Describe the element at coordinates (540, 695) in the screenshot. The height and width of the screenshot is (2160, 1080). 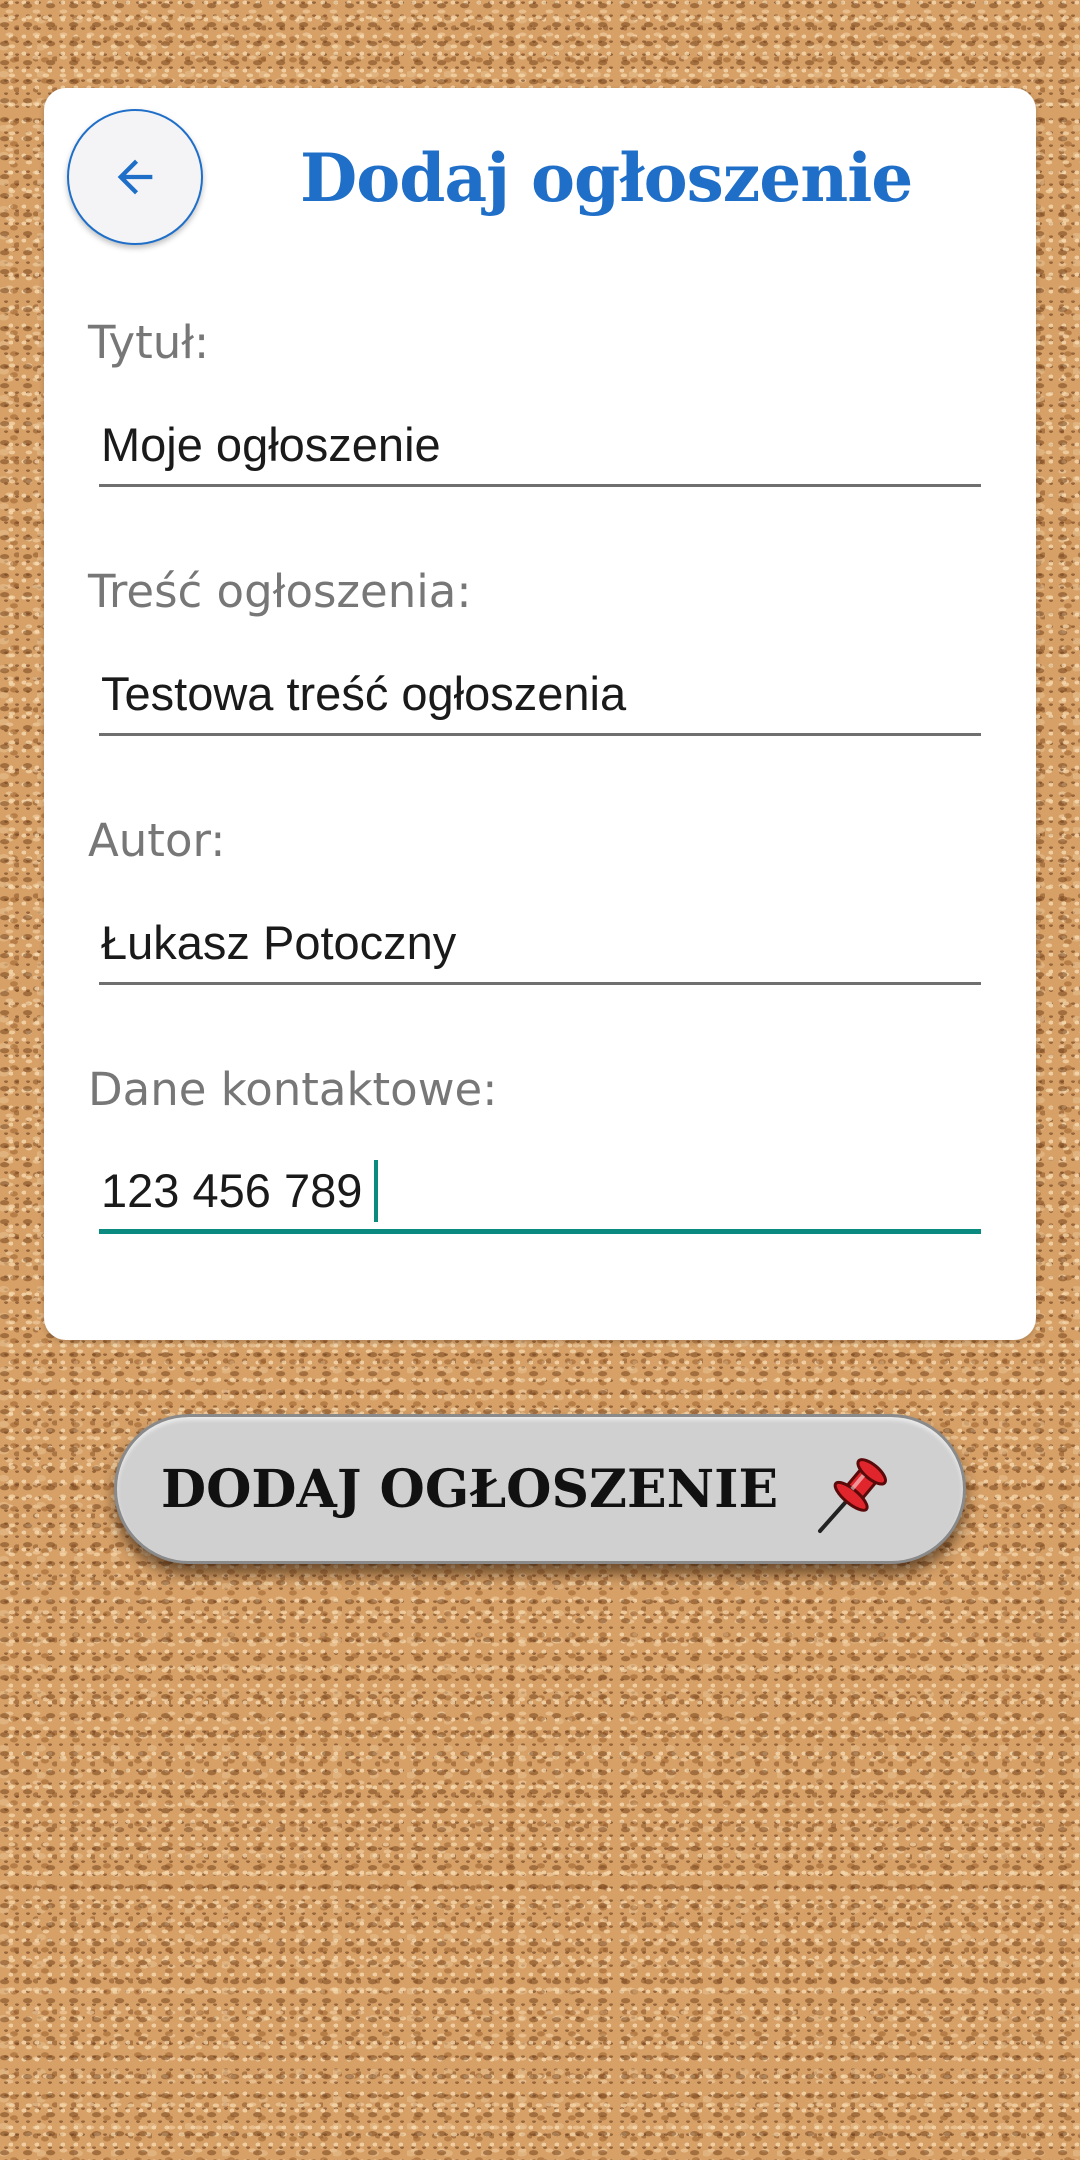
I see `content-input` at that location.